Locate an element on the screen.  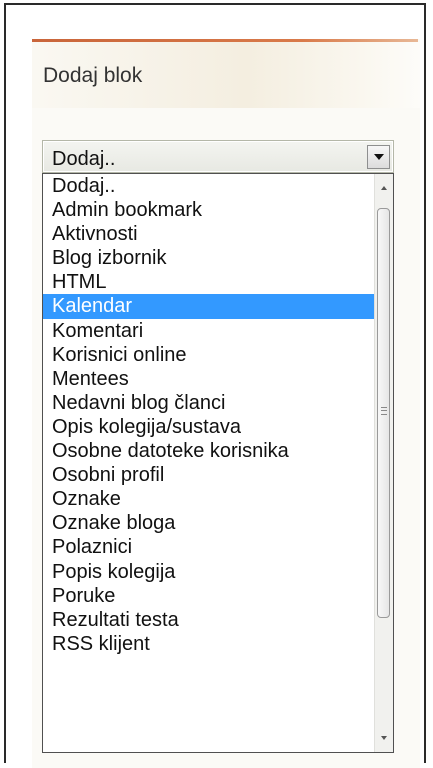
dropdown-button is located at coordinates (378, 157).